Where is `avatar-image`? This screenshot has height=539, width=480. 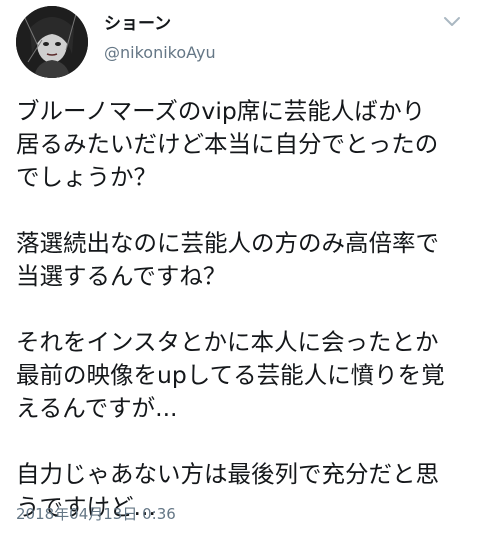
avatar-image is located at coordinates (52, 42).